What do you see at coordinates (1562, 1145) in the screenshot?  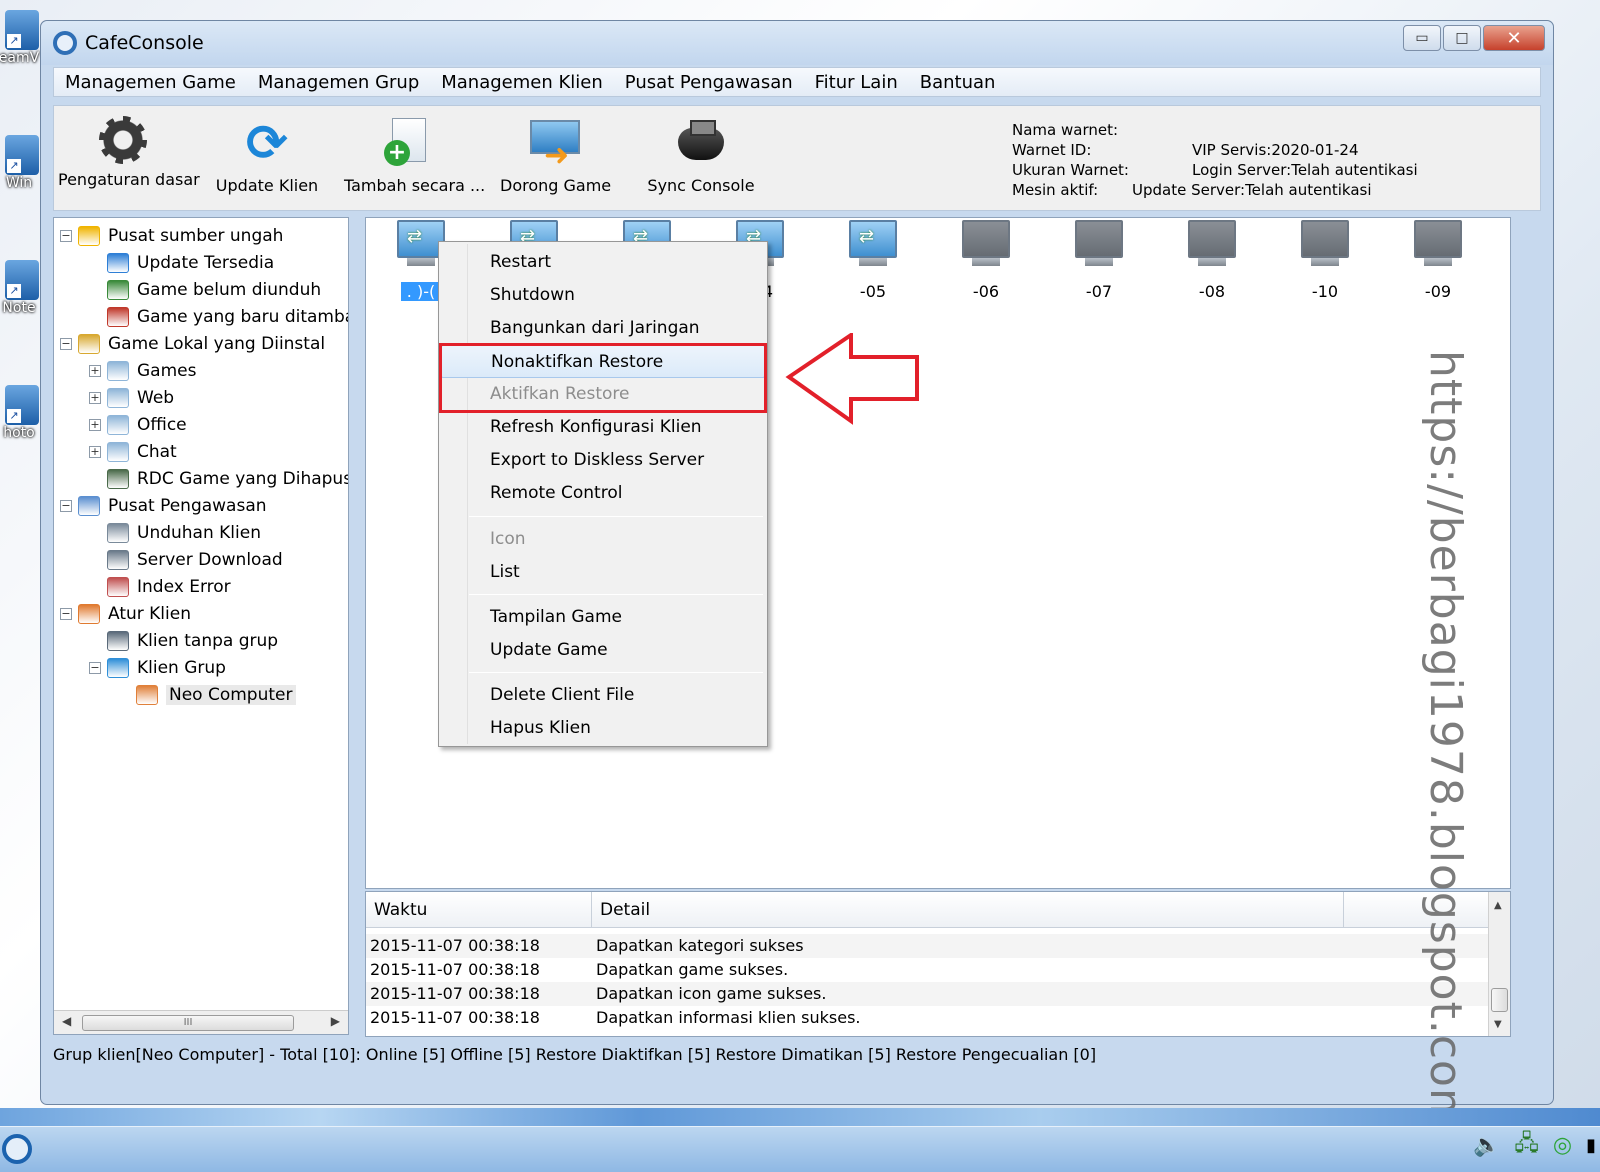 I see `app-tray-icon: ◎` at bounding box center [1562, 1145].